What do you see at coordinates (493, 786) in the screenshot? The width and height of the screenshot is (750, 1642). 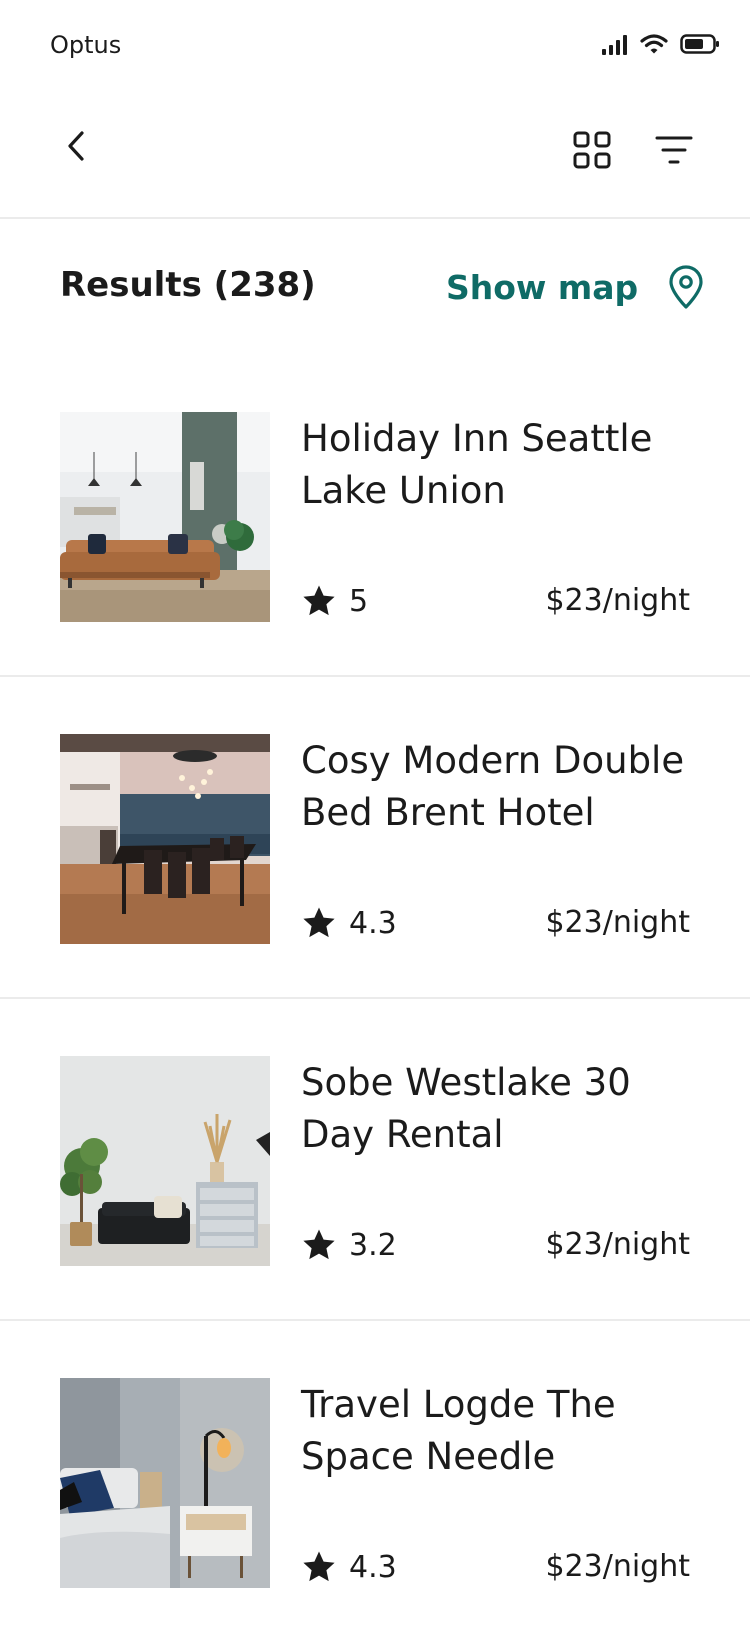 I see `listing-title: Cosy Modern Double Bed Brent Hotel` at bounding box center [493, 786].